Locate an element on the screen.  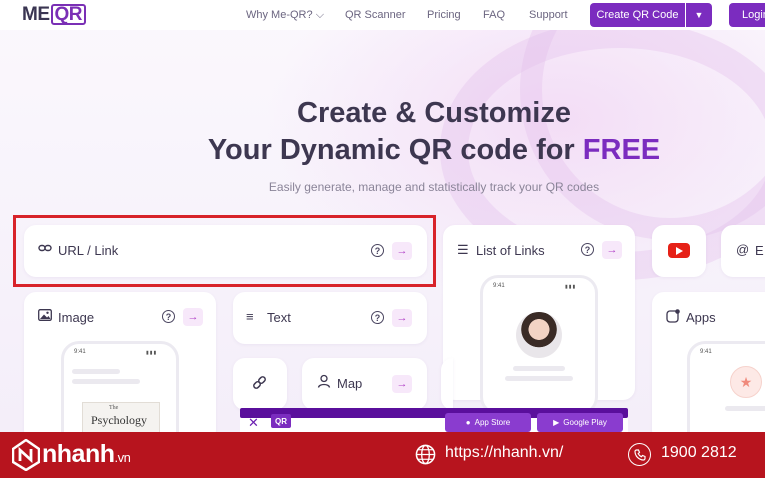
hotline-number: 1900 2812 is located at coordinates (699, 453).